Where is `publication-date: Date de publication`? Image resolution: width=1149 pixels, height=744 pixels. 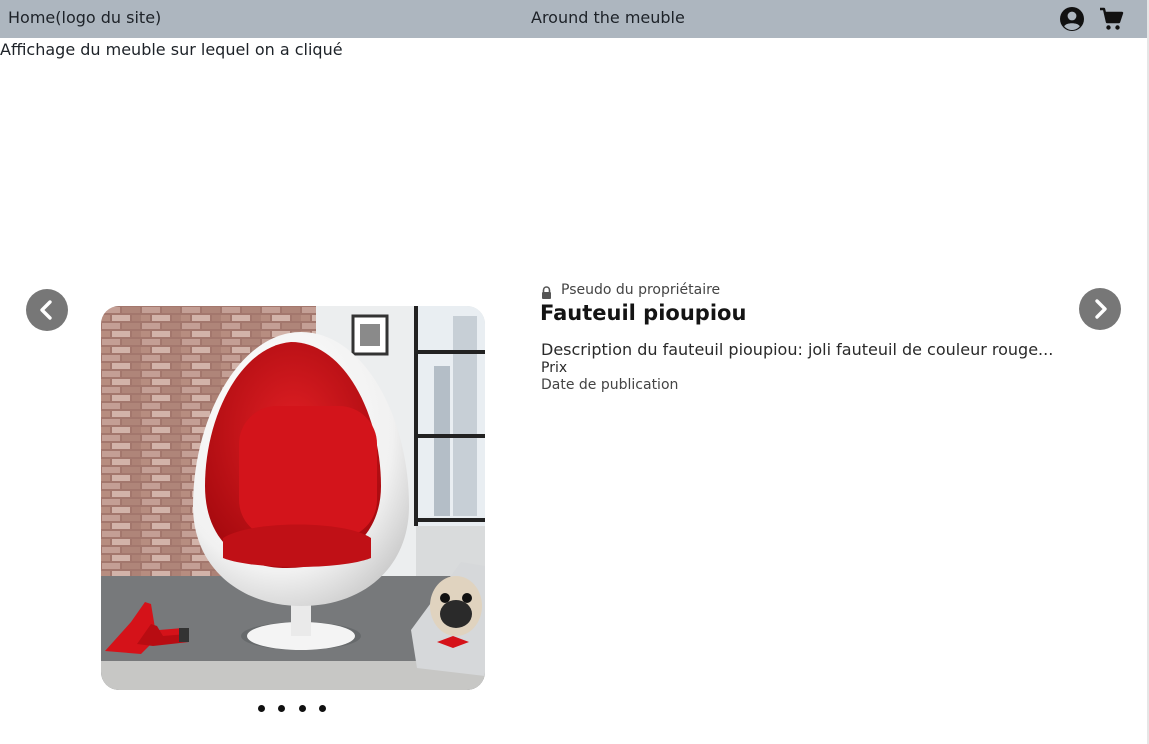 publication-date: Date de publication is located at coordinates (610, 385).